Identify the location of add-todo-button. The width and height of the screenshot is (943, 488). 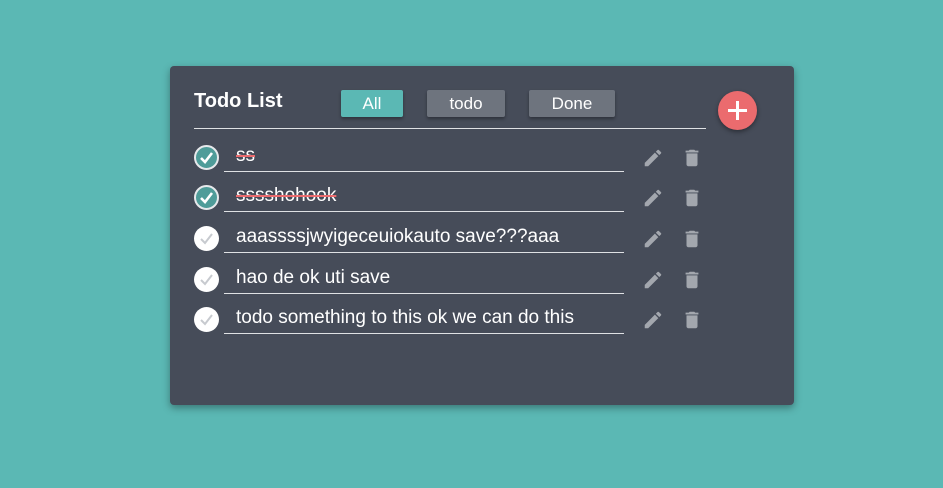
(737, 110).